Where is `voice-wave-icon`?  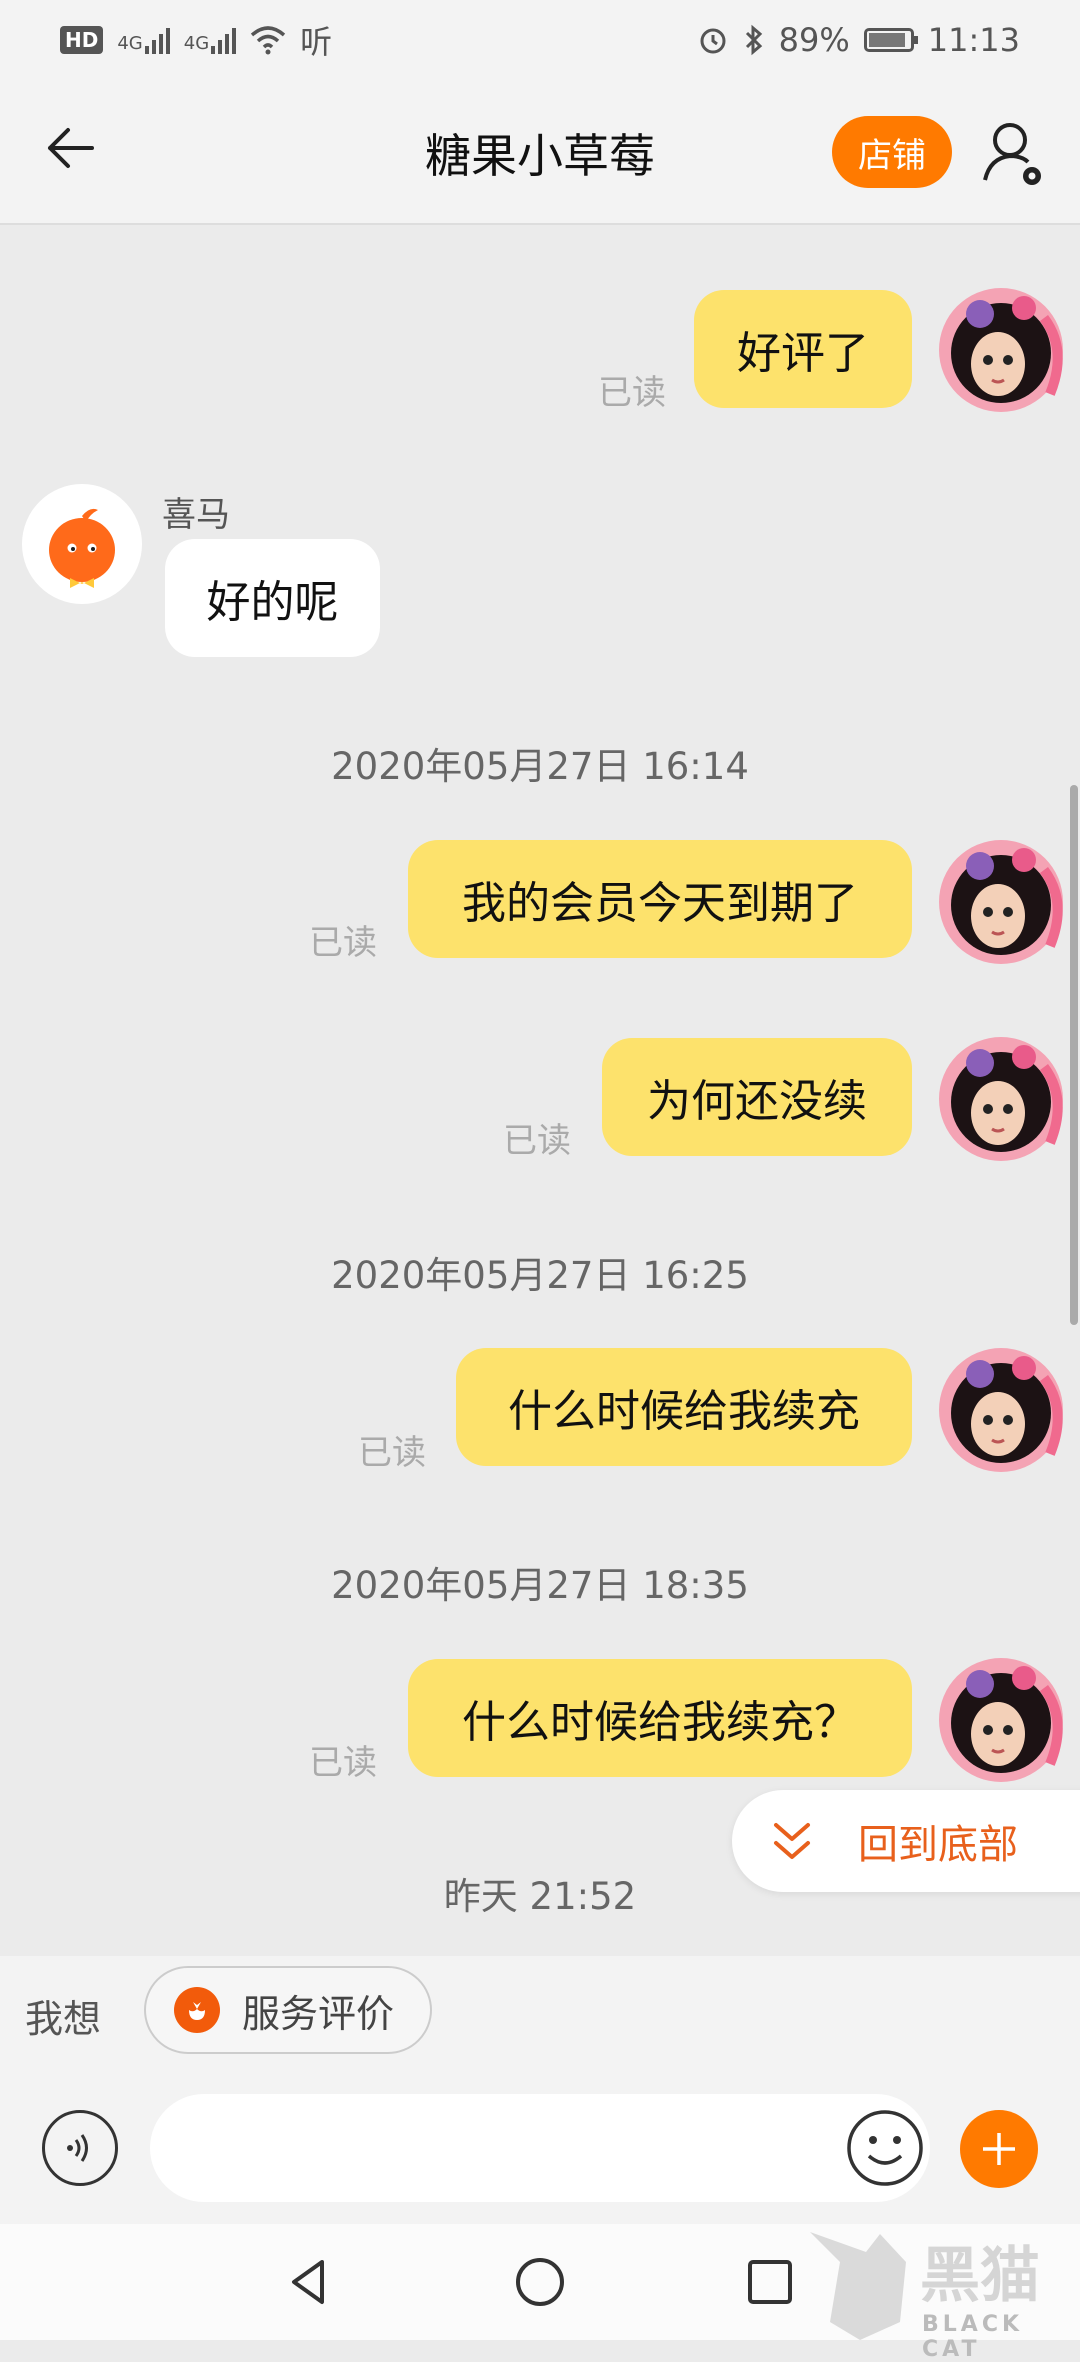
voice-wave-icon is located at coordinates (77, 2148).